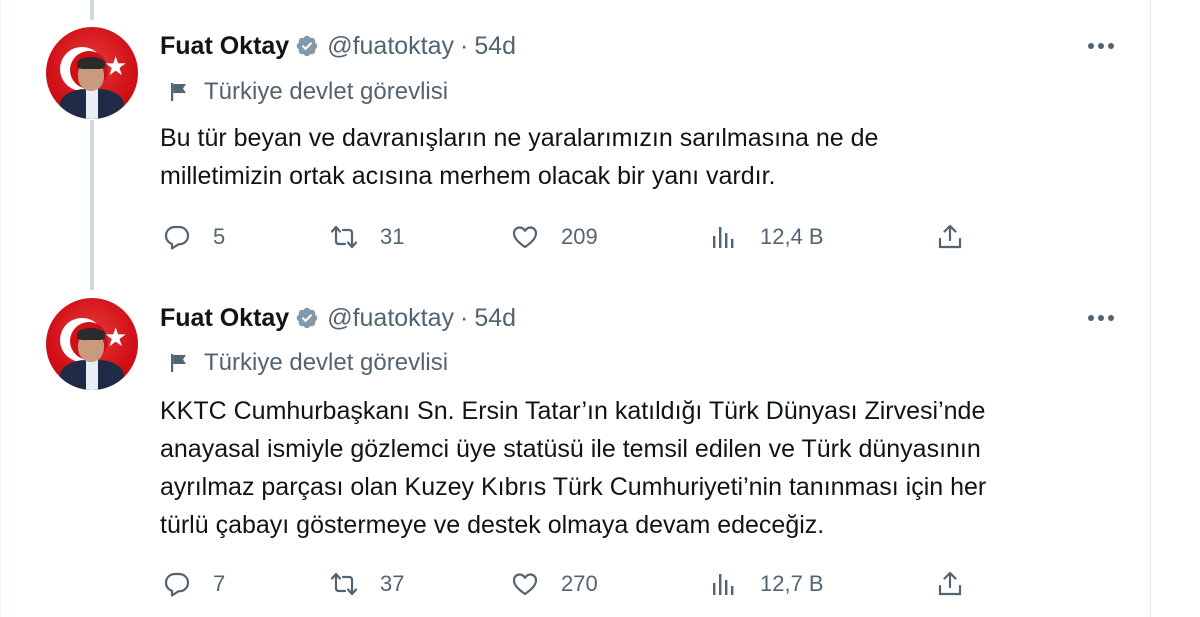 The width and height of the screenshot is (1200, 617). I want to click on reply-button: 7, so click(194, 584).